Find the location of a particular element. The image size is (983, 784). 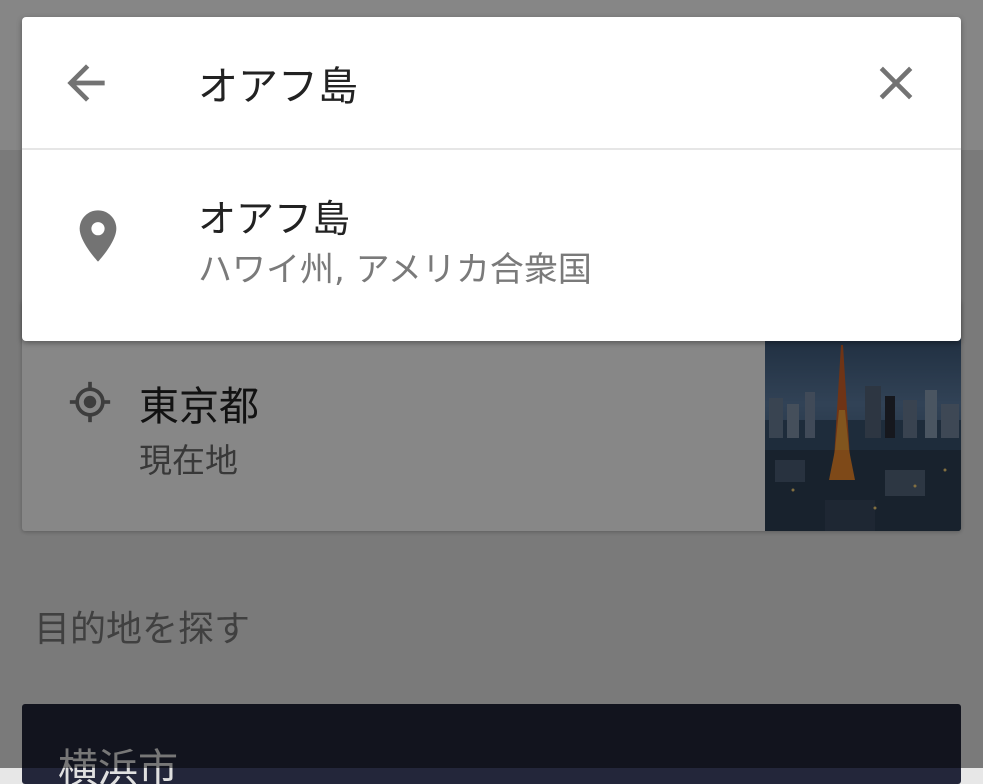

suggestion-subtitle: ハワイ州, アメリカ合衆国 is located at coordinates (395, 270).